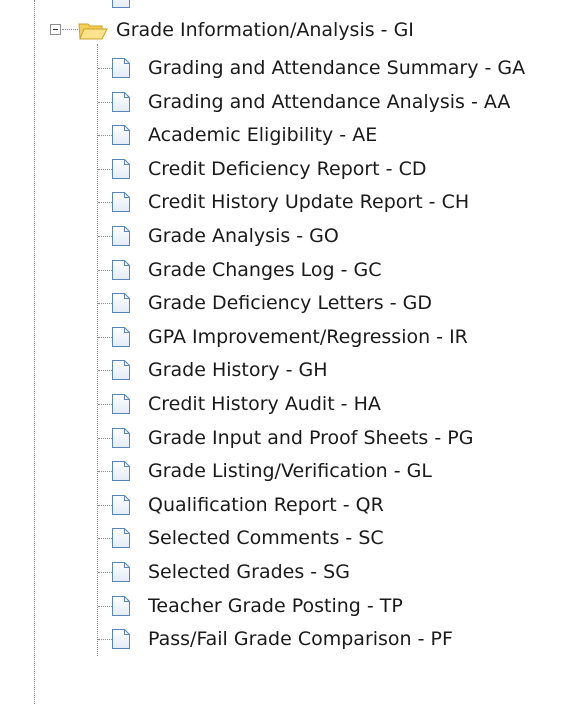  I want to click on tree-item: Grade Listing/Verification - GL, so click(294, 472).